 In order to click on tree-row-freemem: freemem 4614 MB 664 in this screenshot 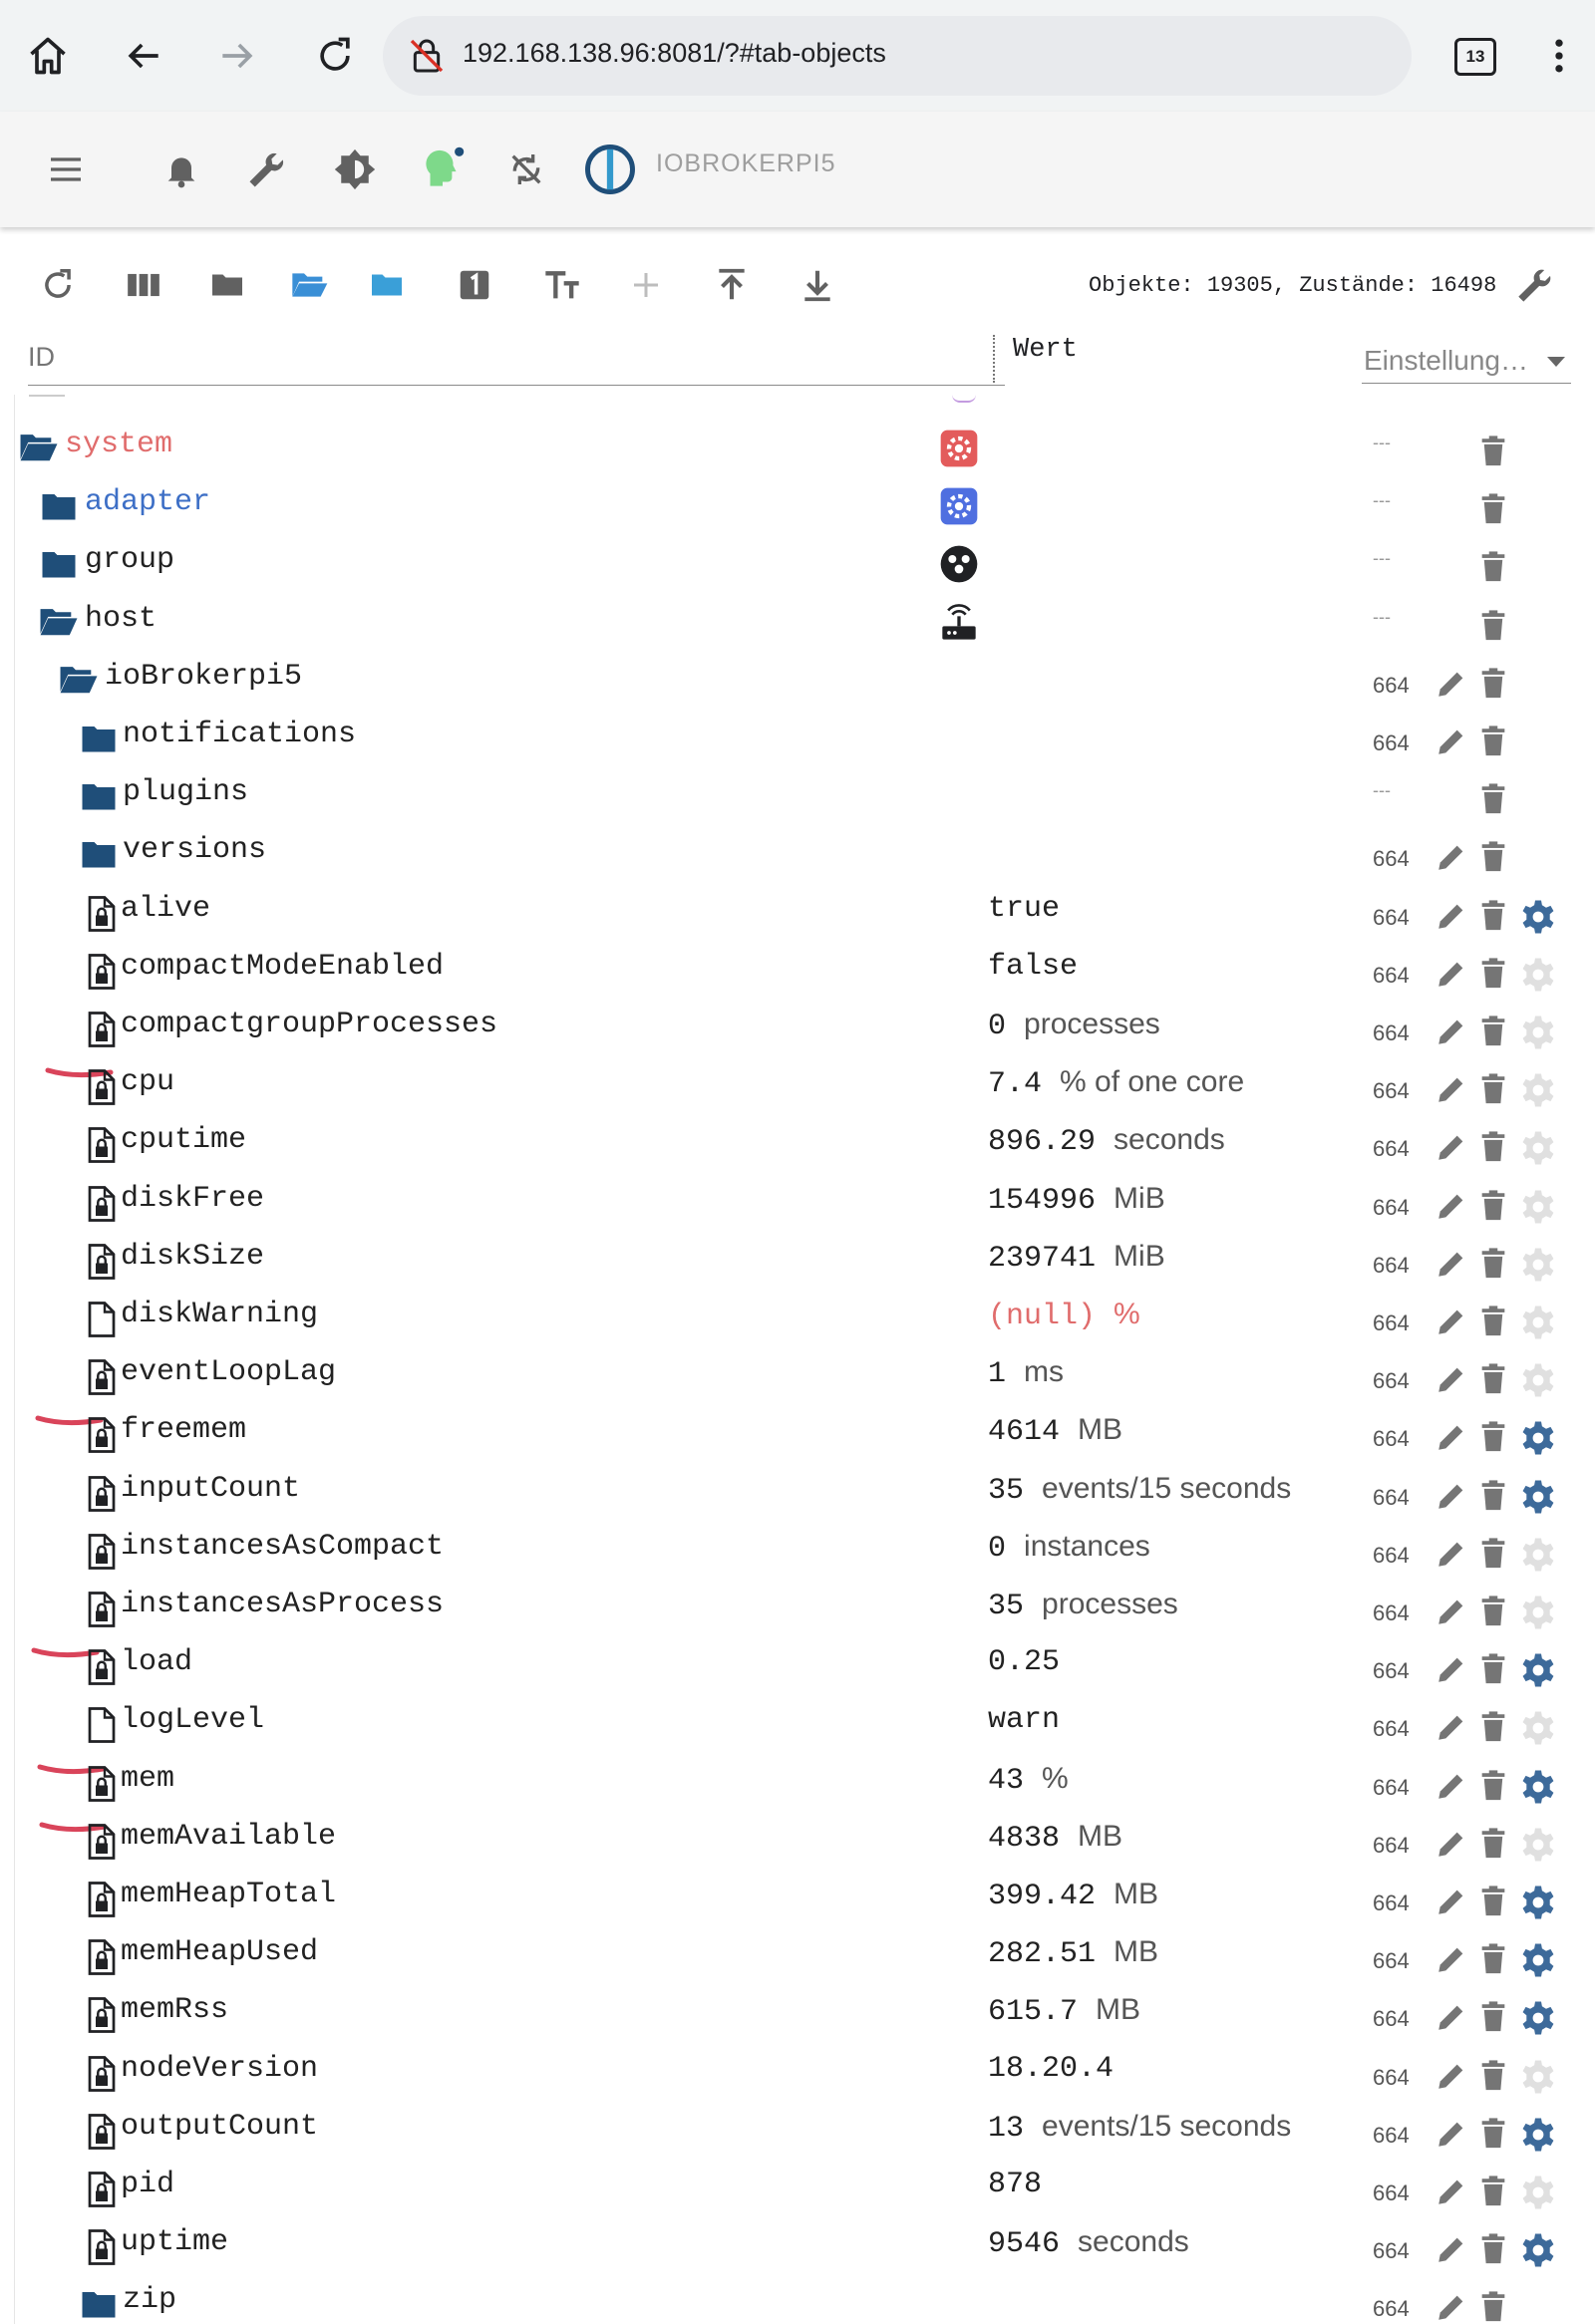, I will do `click(798, 1433)`.